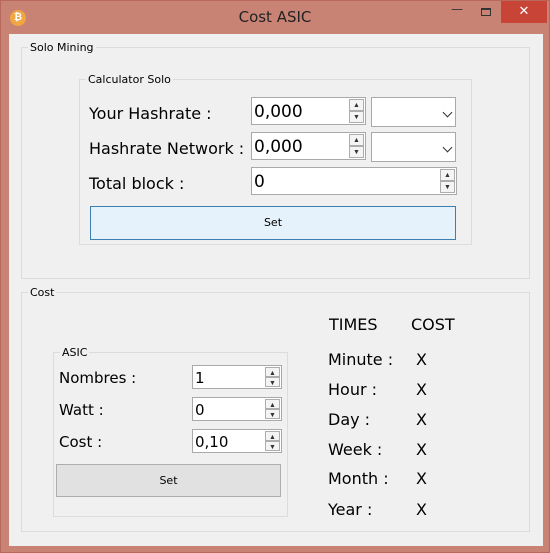 The width and height of the screenshot is (550, 553). I want to click on title-bar: ₿ Cost ASIC — ✕, so click(275, 17).